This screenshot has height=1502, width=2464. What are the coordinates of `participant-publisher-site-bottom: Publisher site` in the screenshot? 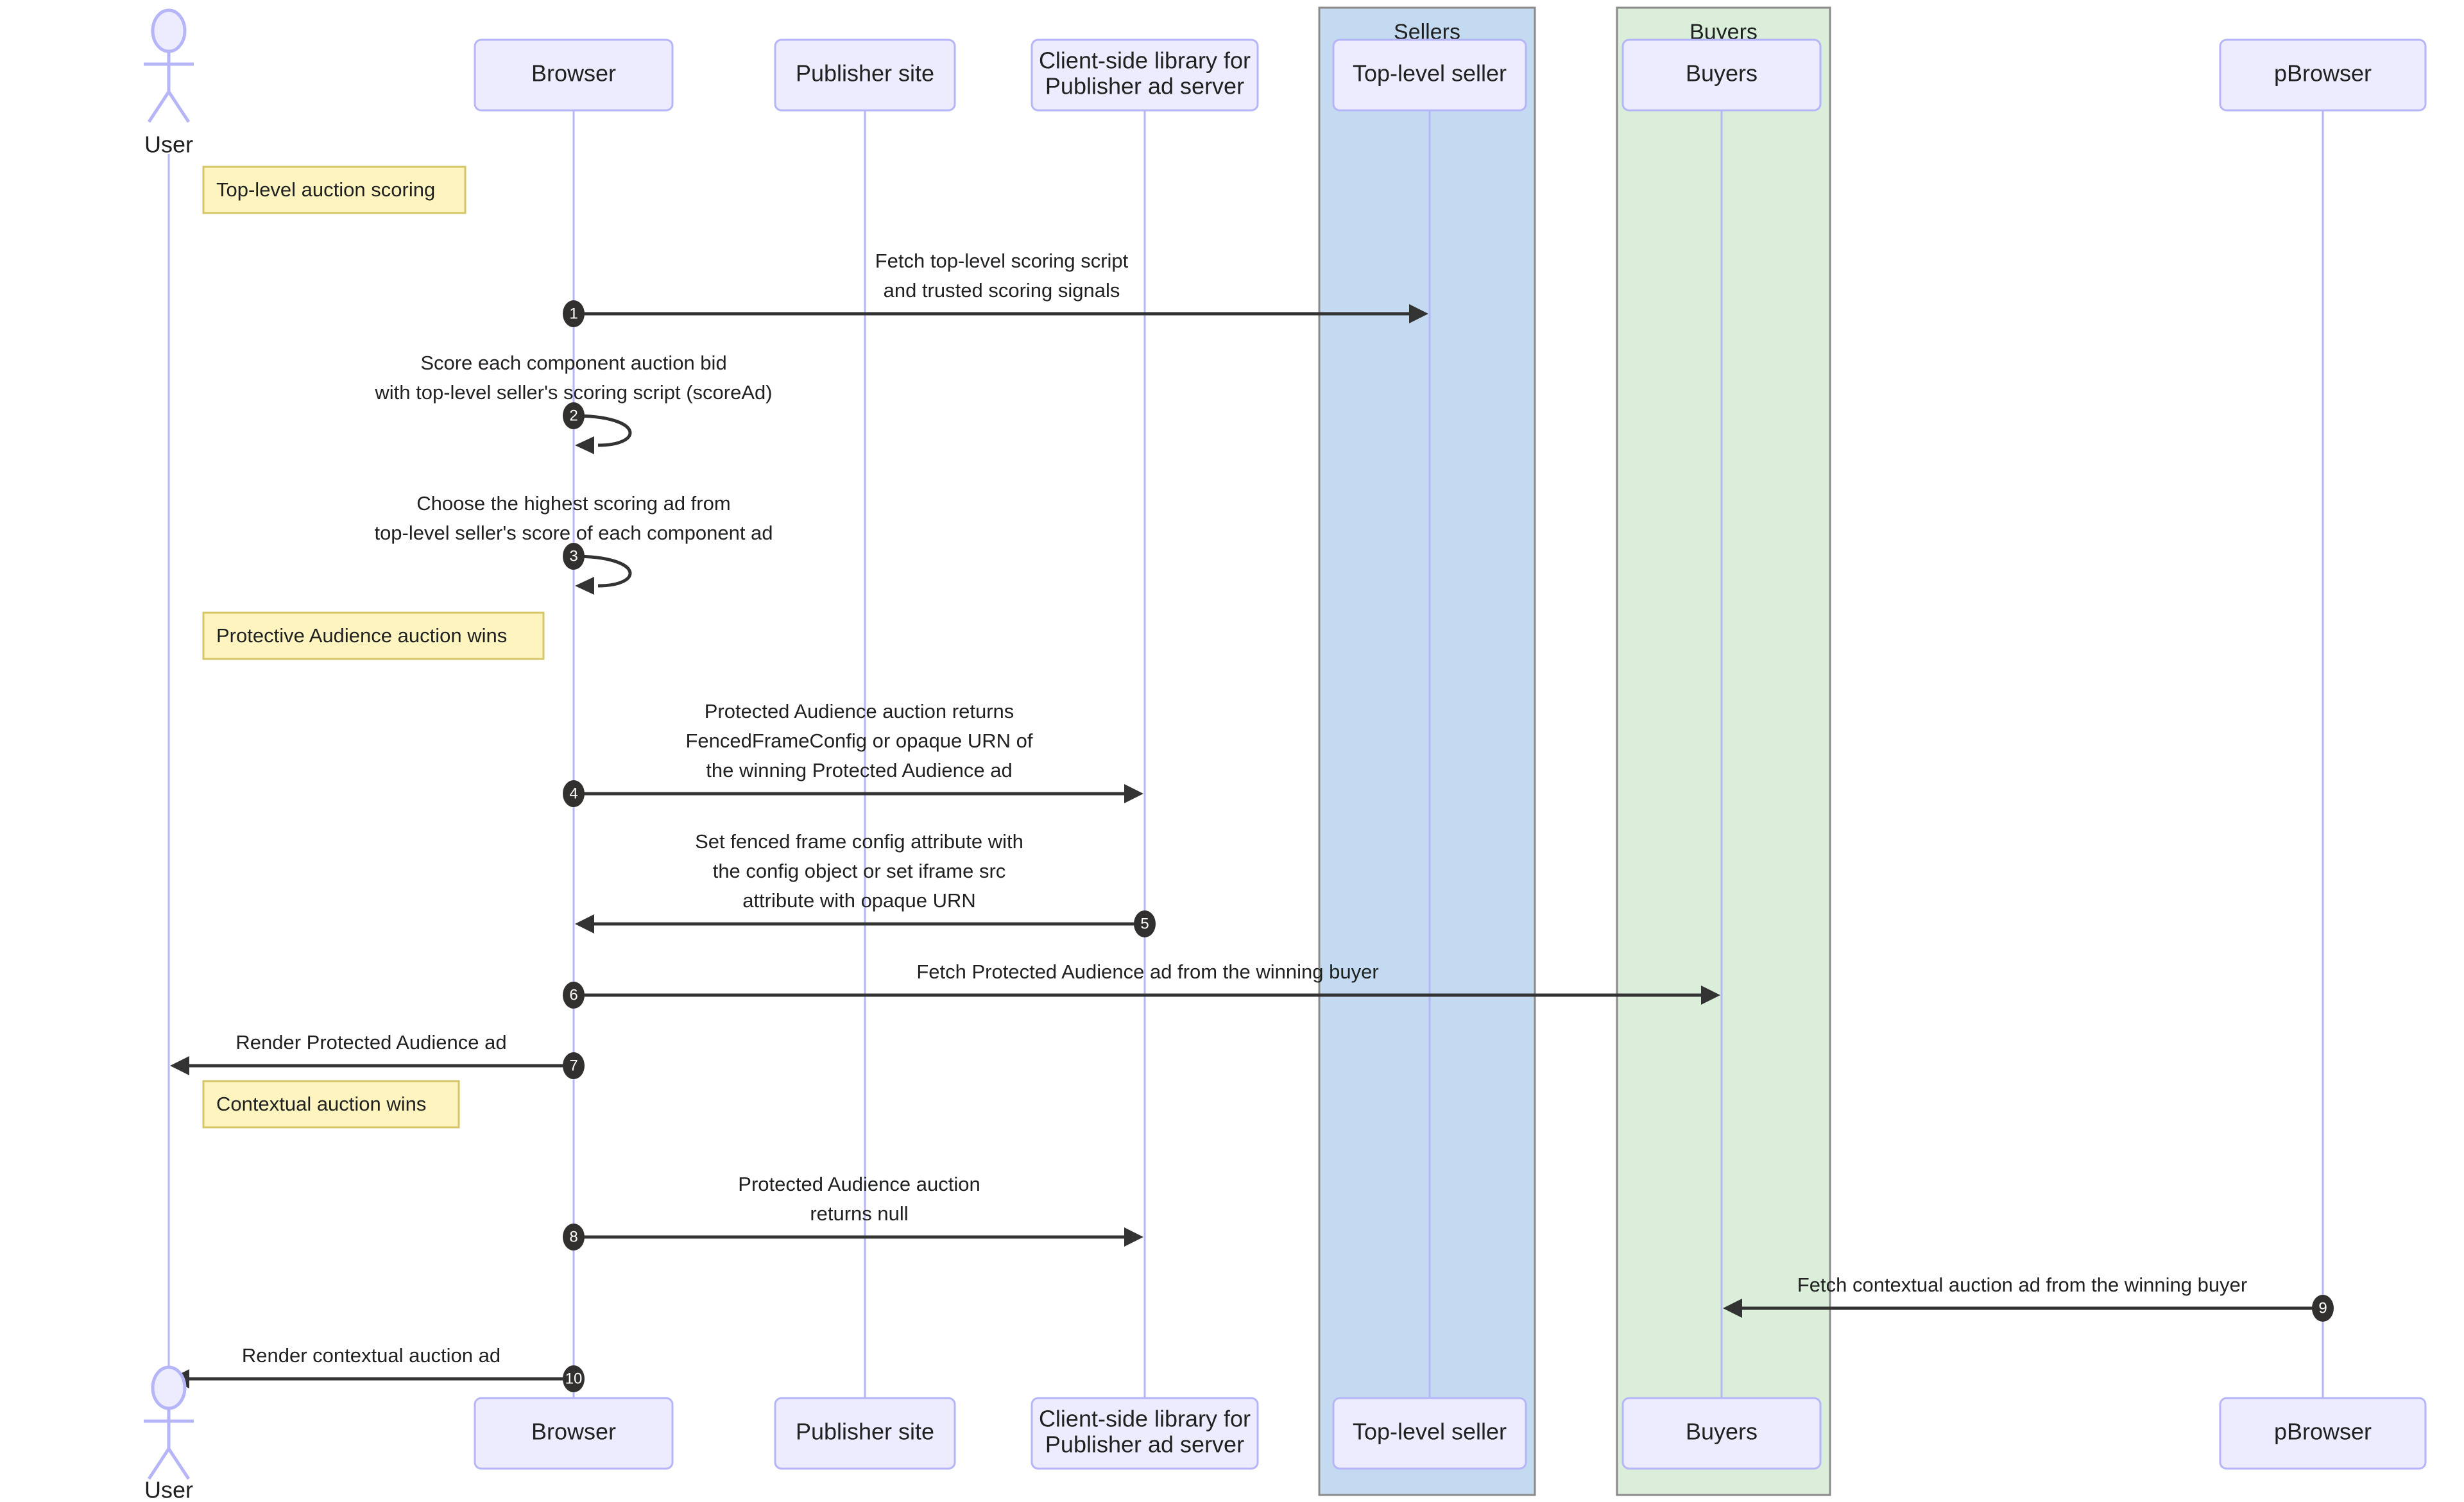 It's located at (865, 1433).